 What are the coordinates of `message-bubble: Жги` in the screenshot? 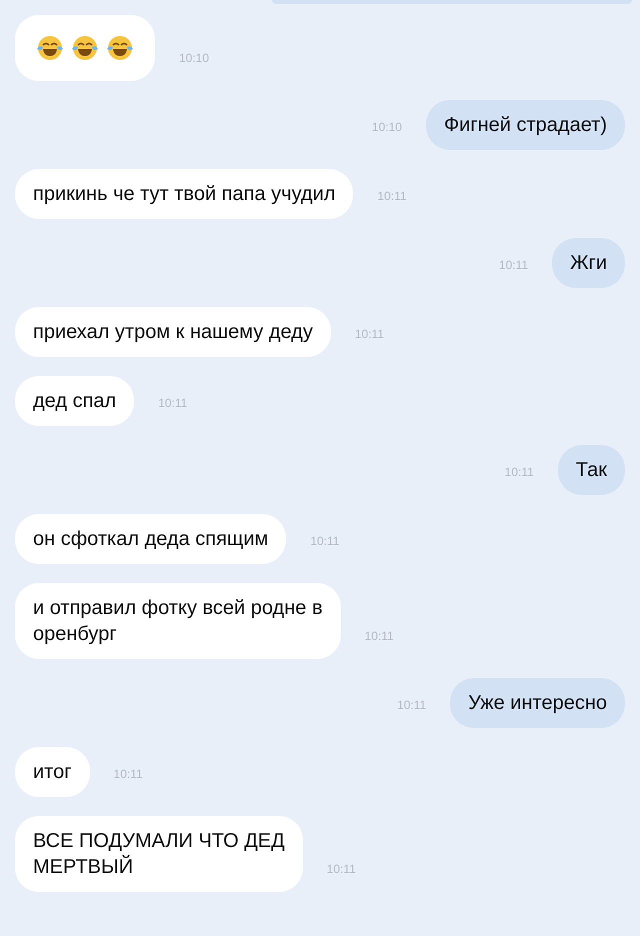 It's located at (588, 263).